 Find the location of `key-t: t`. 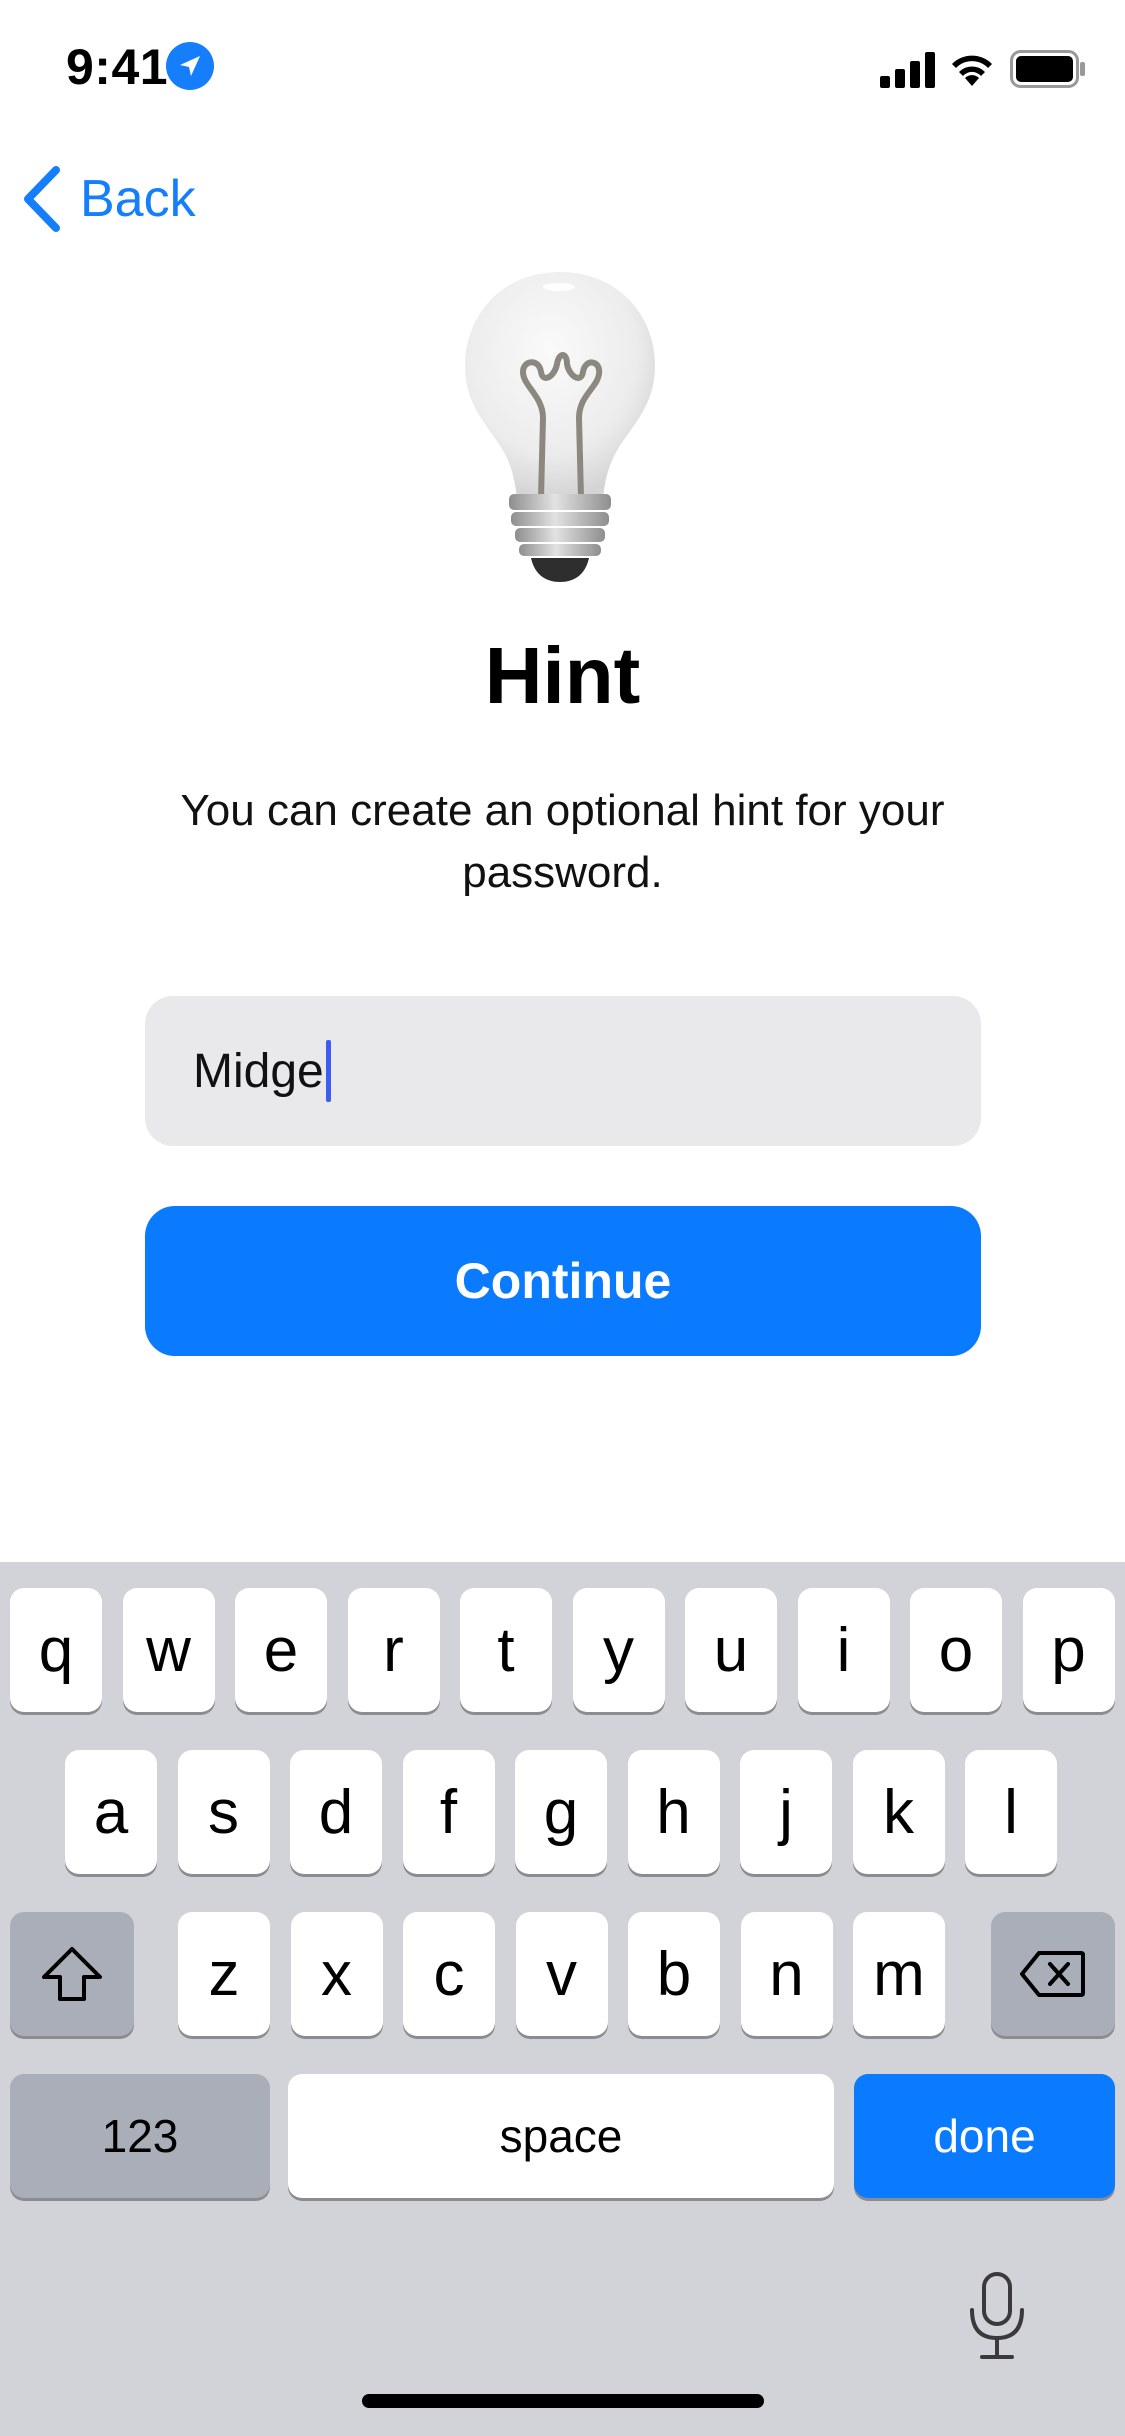

key-t: t is located at coordinates (506, 1650).